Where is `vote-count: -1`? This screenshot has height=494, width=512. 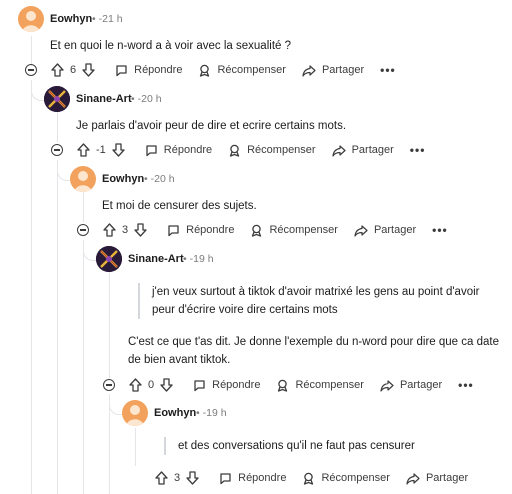 vote-count: -1 is located at coordinates (101, 150).